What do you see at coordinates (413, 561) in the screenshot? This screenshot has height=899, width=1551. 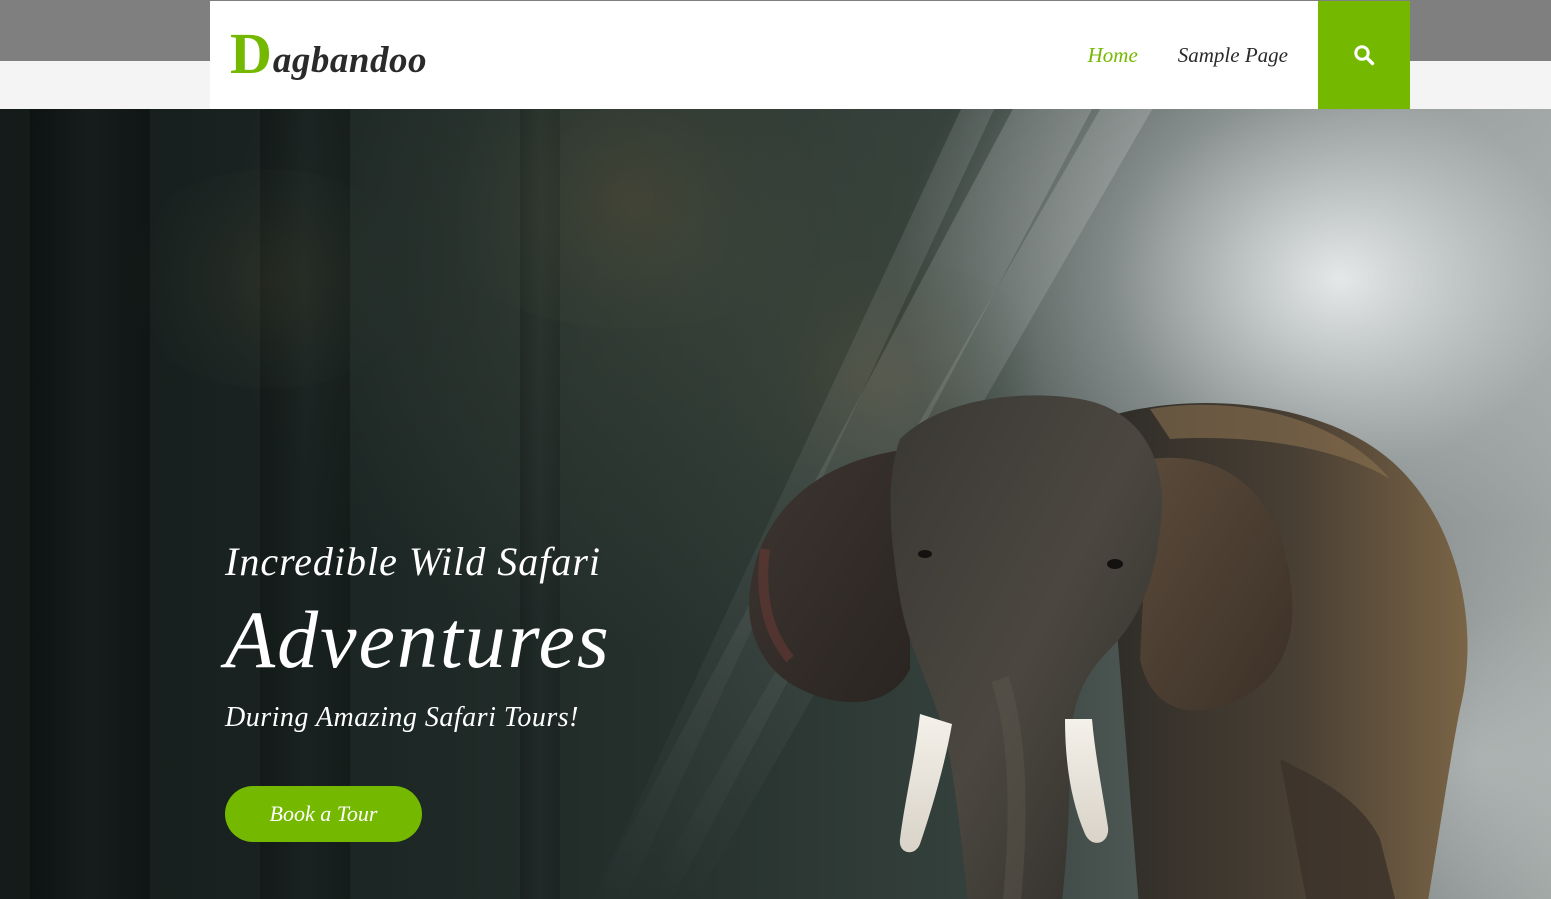 I see `hero-subtitle: Incredible Wild Safari` at bounding box center [413, 561].